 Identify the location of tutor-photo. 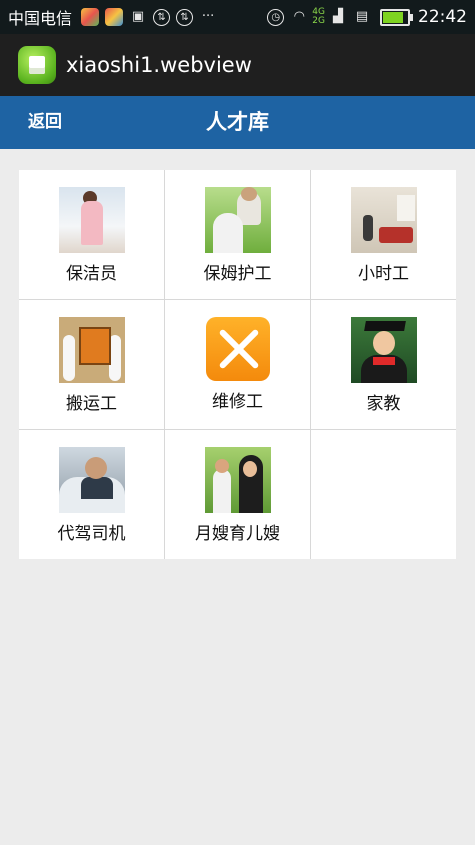
(383, 350).